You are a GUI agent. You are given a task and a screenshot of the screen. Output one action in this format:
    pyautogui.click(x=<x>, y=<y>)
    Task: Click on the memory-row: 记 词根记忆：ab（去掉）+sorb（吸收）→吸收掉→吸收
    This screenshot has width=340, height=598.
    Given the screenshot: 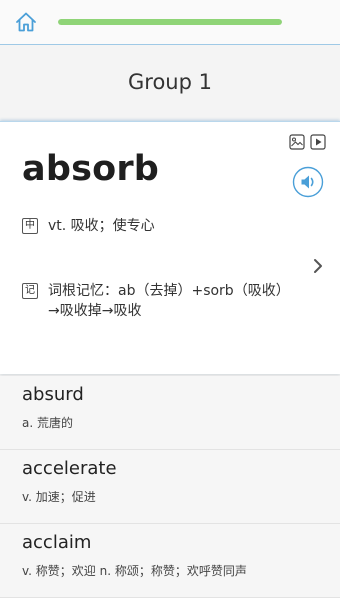 What is the action you would take?
    pyautogui.click(x=156, y=301)
    